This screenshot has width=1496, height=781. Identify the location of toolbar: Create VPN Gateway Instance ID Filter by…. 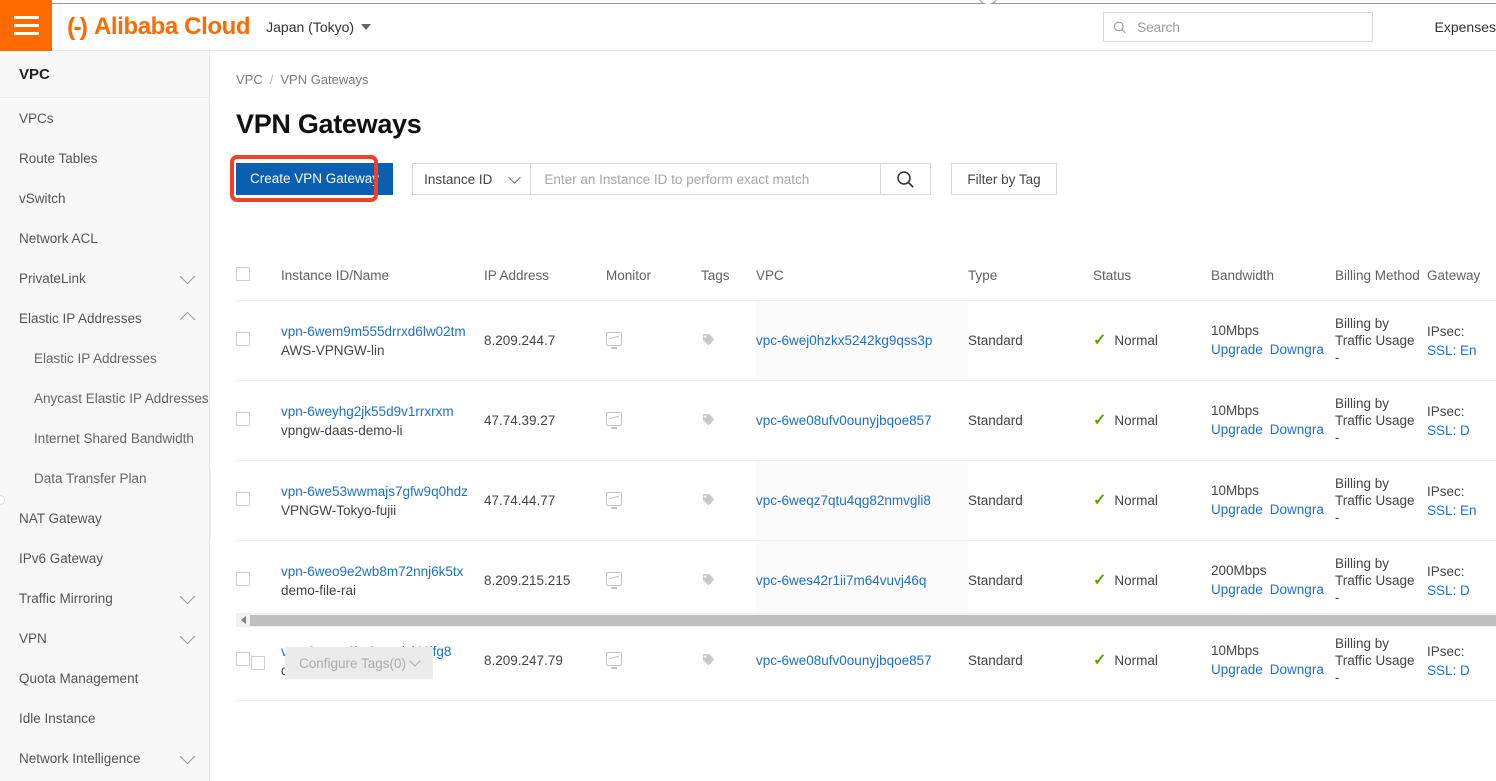
(863, 178).